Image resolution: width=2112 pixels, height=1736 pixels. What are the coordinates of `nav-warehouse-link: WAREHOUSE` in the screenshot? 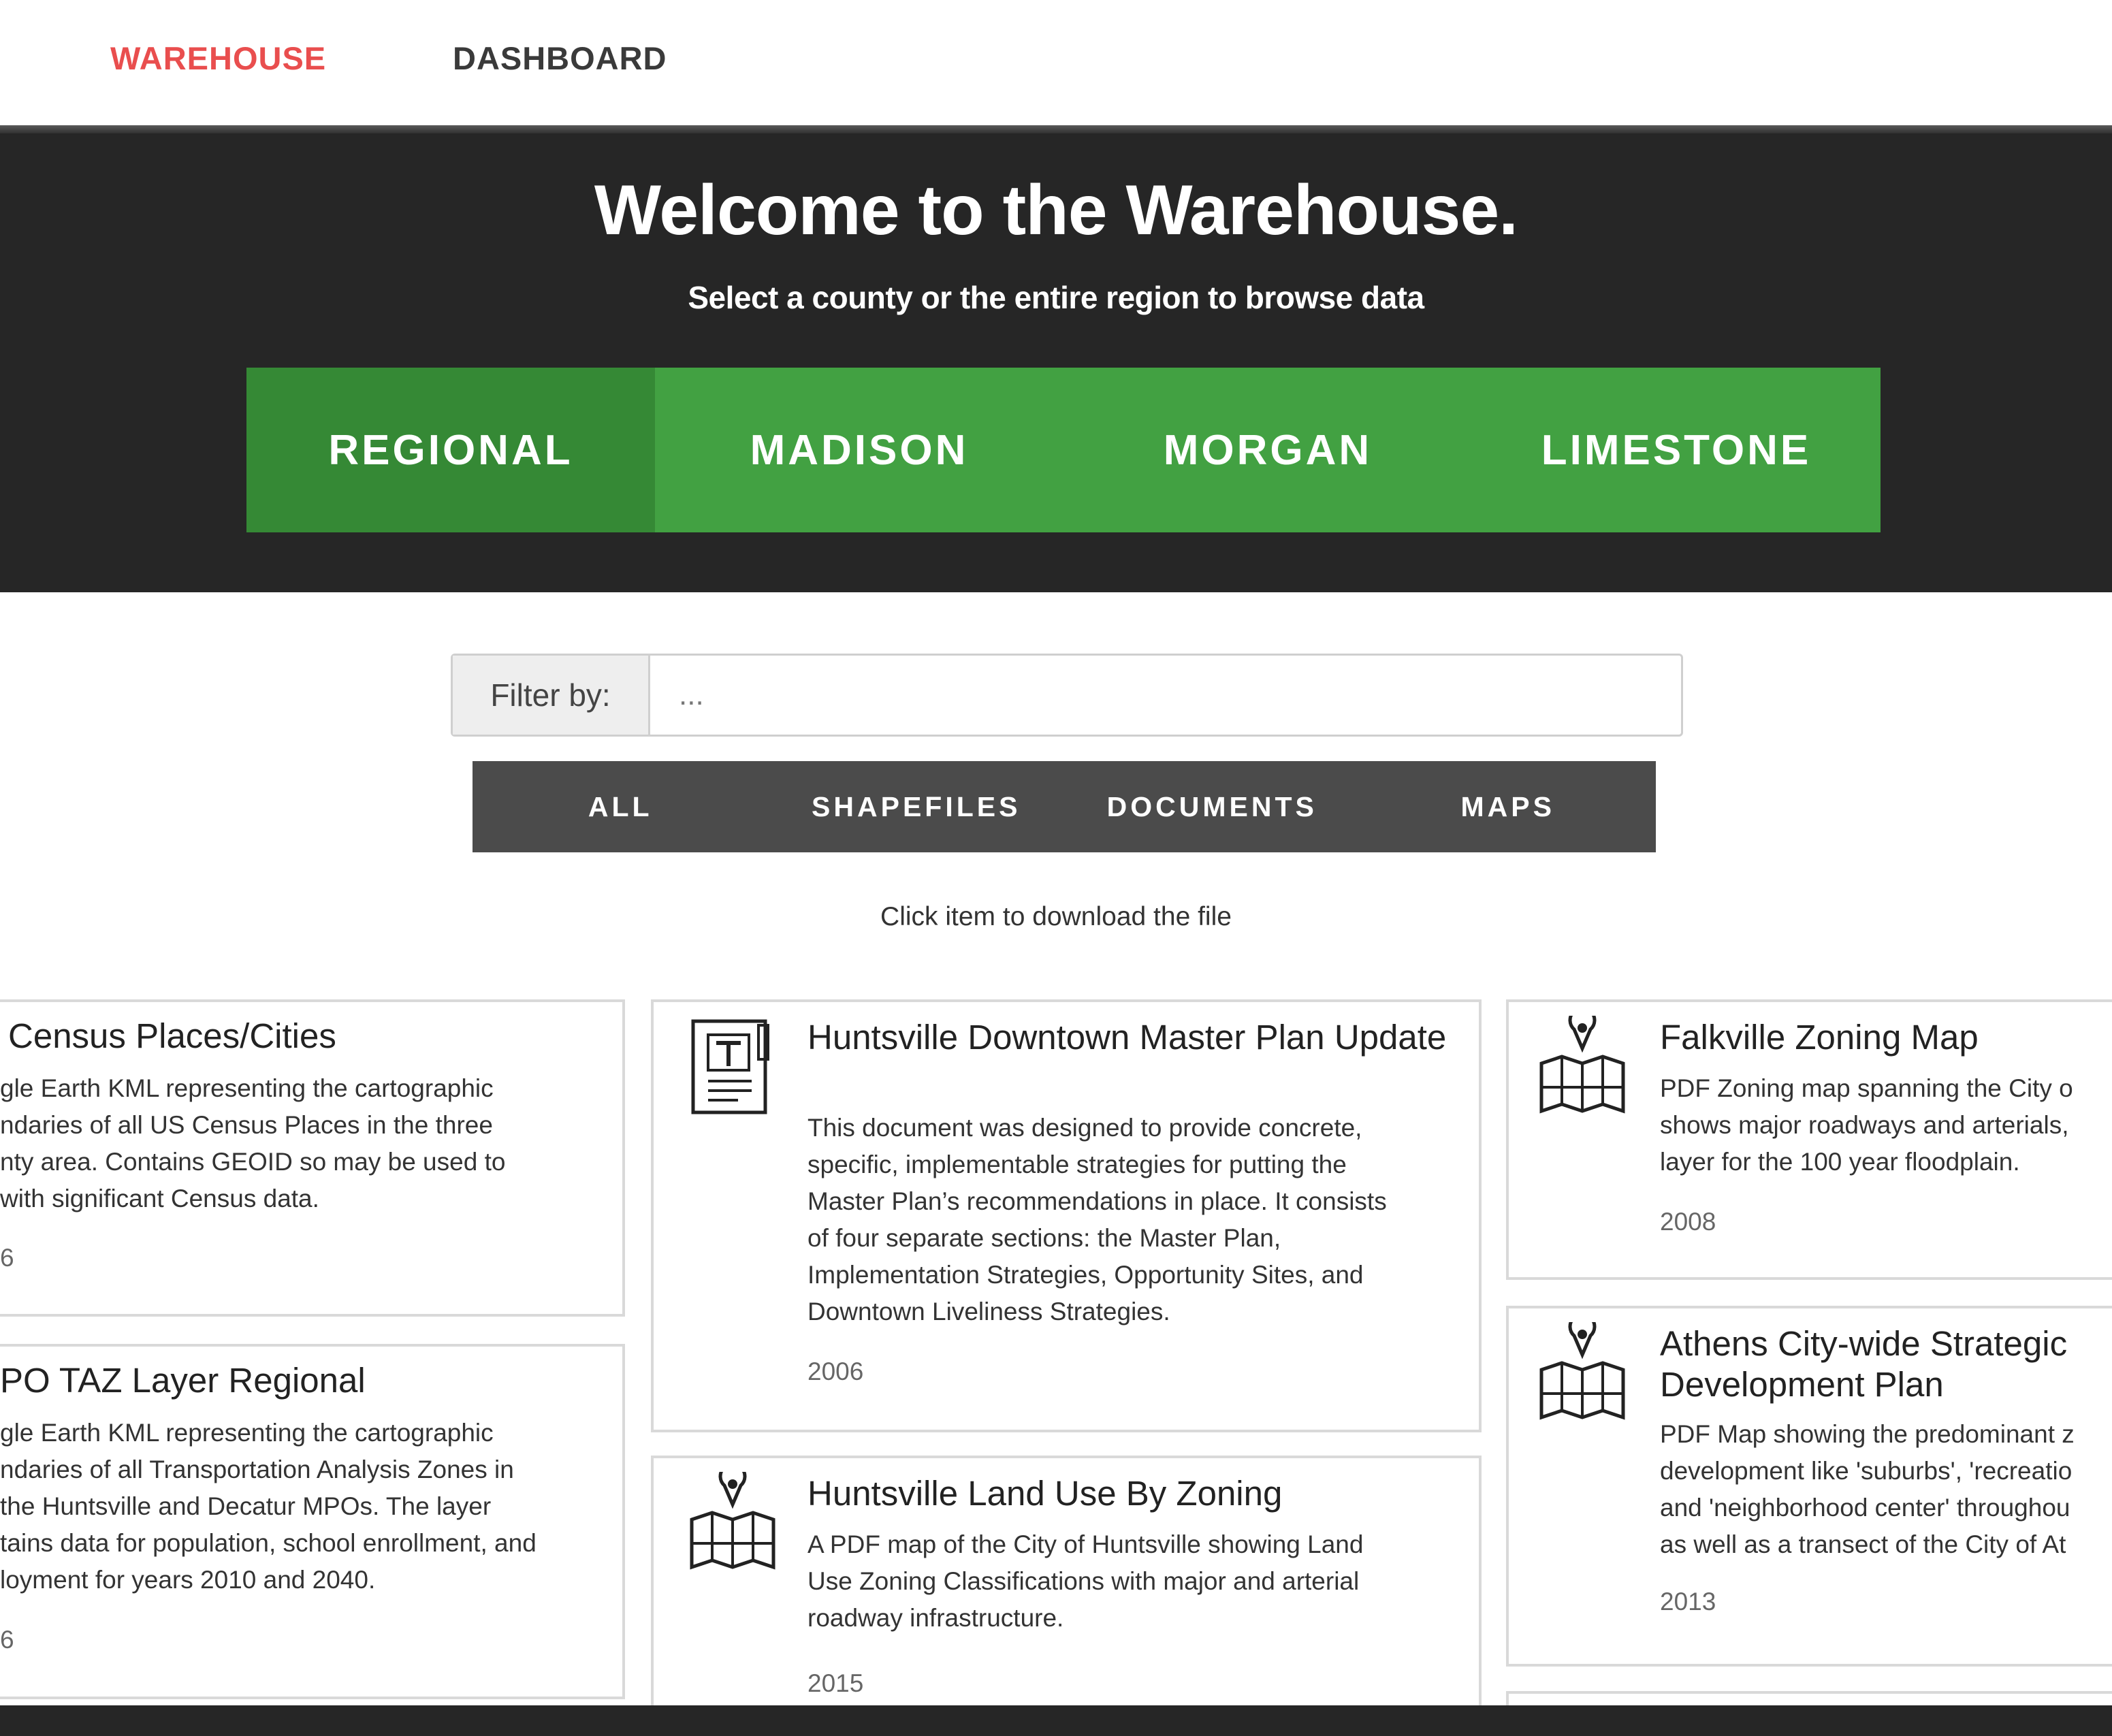 It's located at (218, 58).